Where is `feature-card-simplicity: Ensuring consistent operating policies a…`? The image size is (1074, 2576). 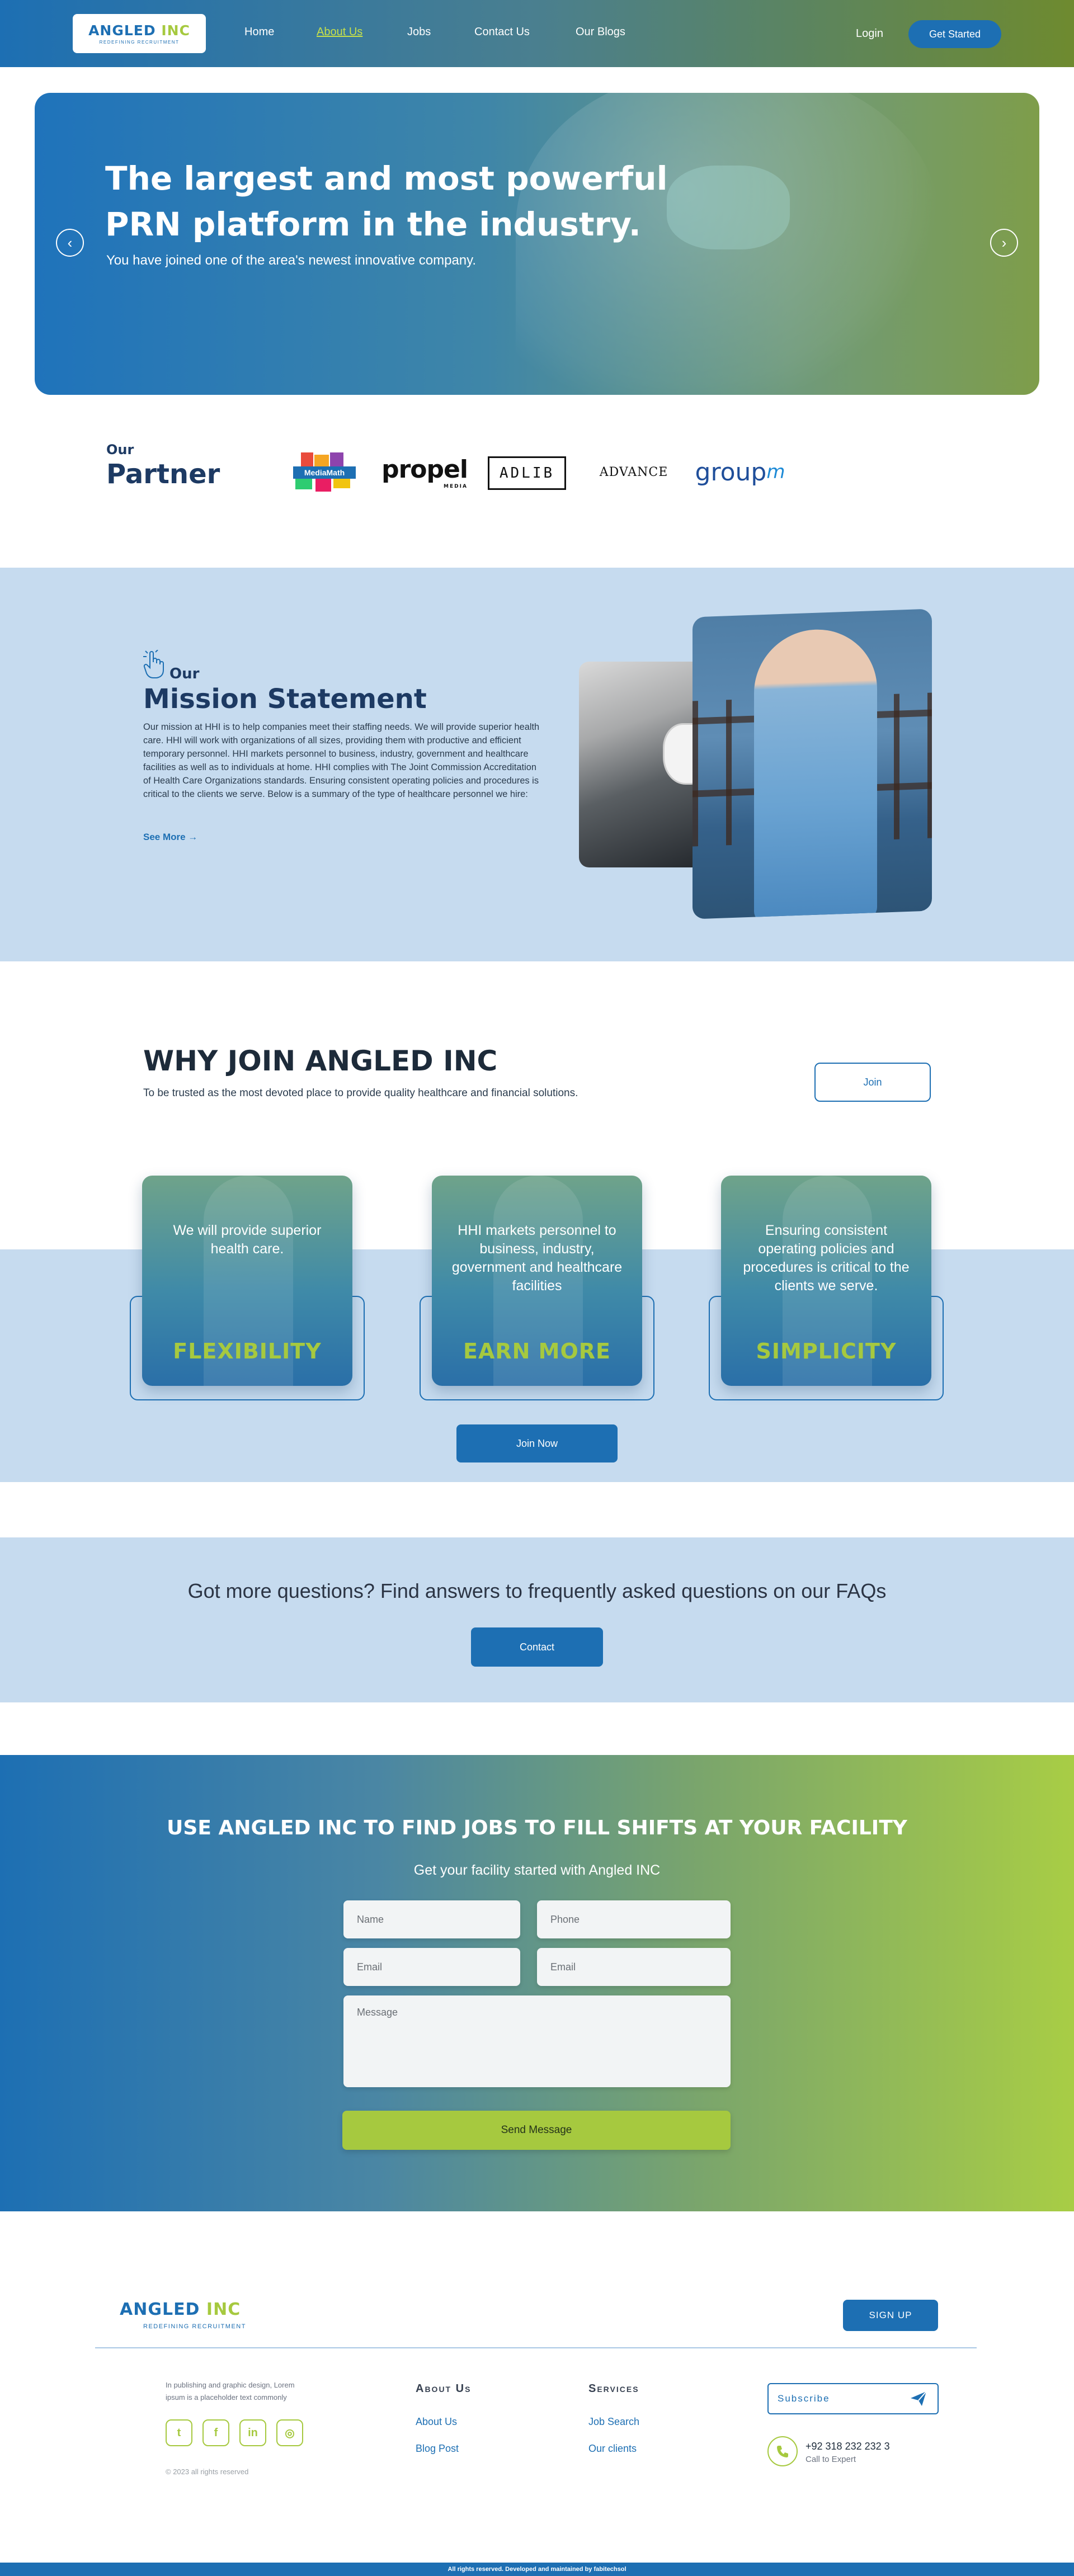
feature-card-simplicity: Ensuring consistent operating policies a… is located at coordinates (826, 1281).